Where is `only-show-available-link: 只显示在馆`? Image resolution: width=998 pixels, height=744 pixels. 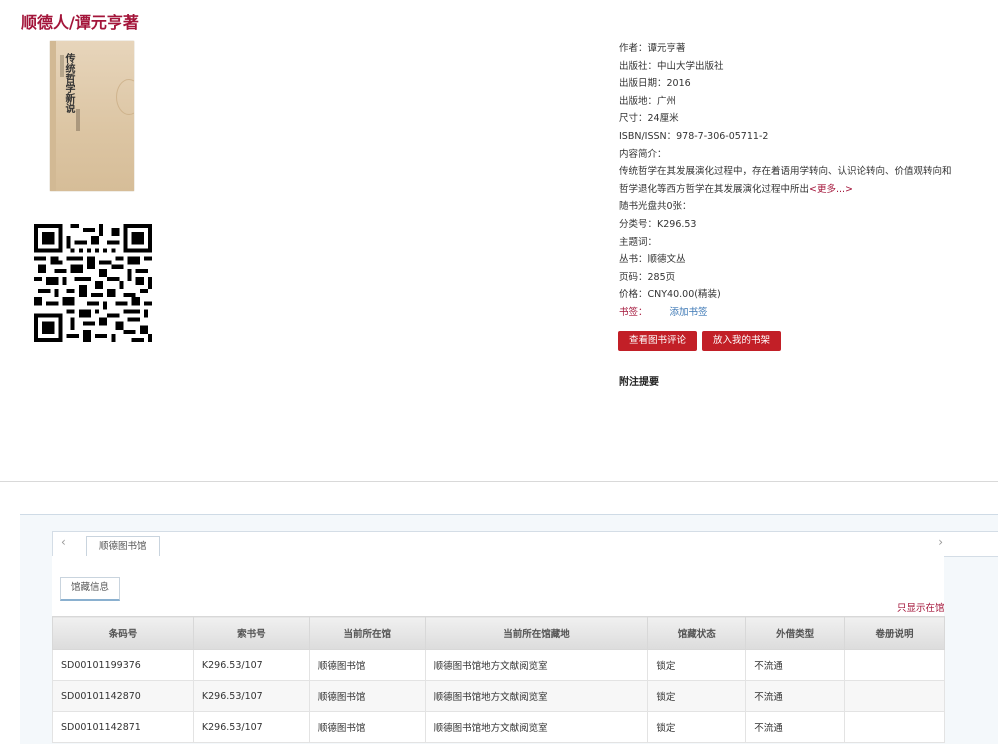 only-show-available-link: 只显示在馆 is located at coordinates (921, 607).